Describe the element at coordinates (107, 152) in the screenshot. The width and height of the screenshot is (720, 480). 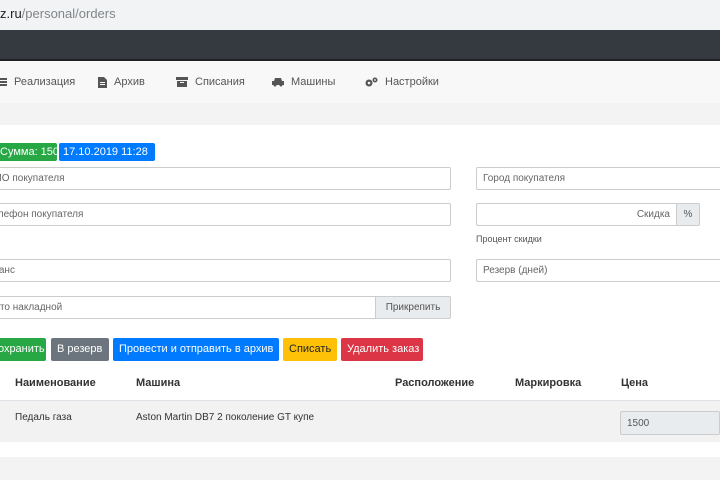
I see `order-date-badge: 17.10.2019 11:28` at that location.